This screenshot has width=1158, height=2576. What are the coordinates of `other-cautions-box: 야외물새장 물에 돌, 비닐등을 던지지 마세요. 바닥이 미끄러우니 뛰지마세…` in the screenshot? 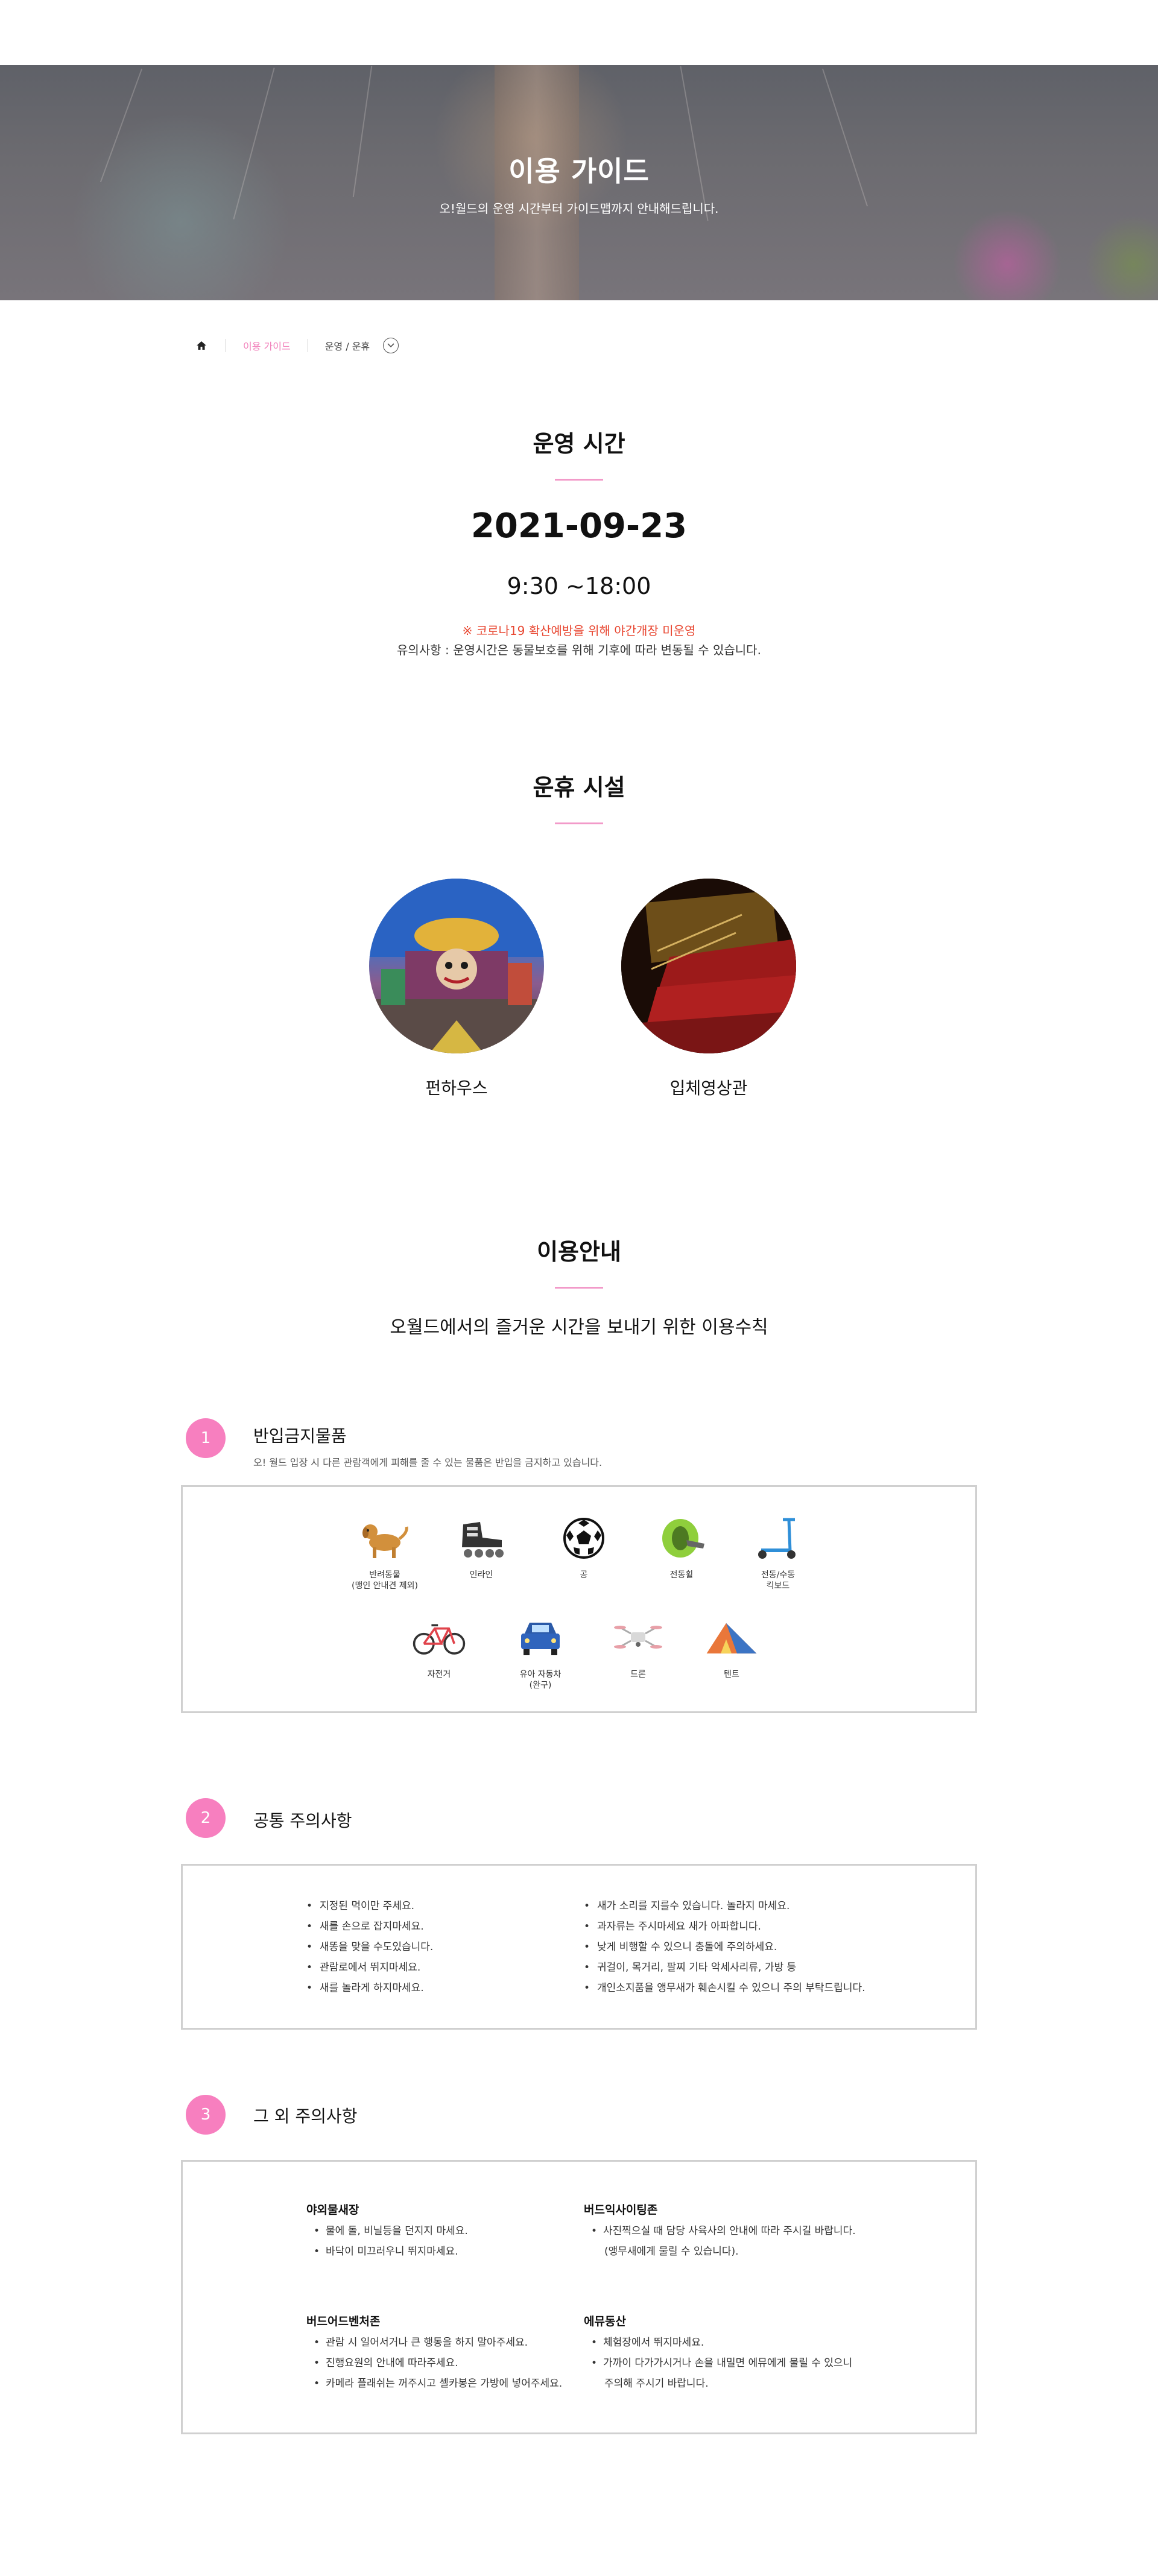 It's located at (579, 2297).